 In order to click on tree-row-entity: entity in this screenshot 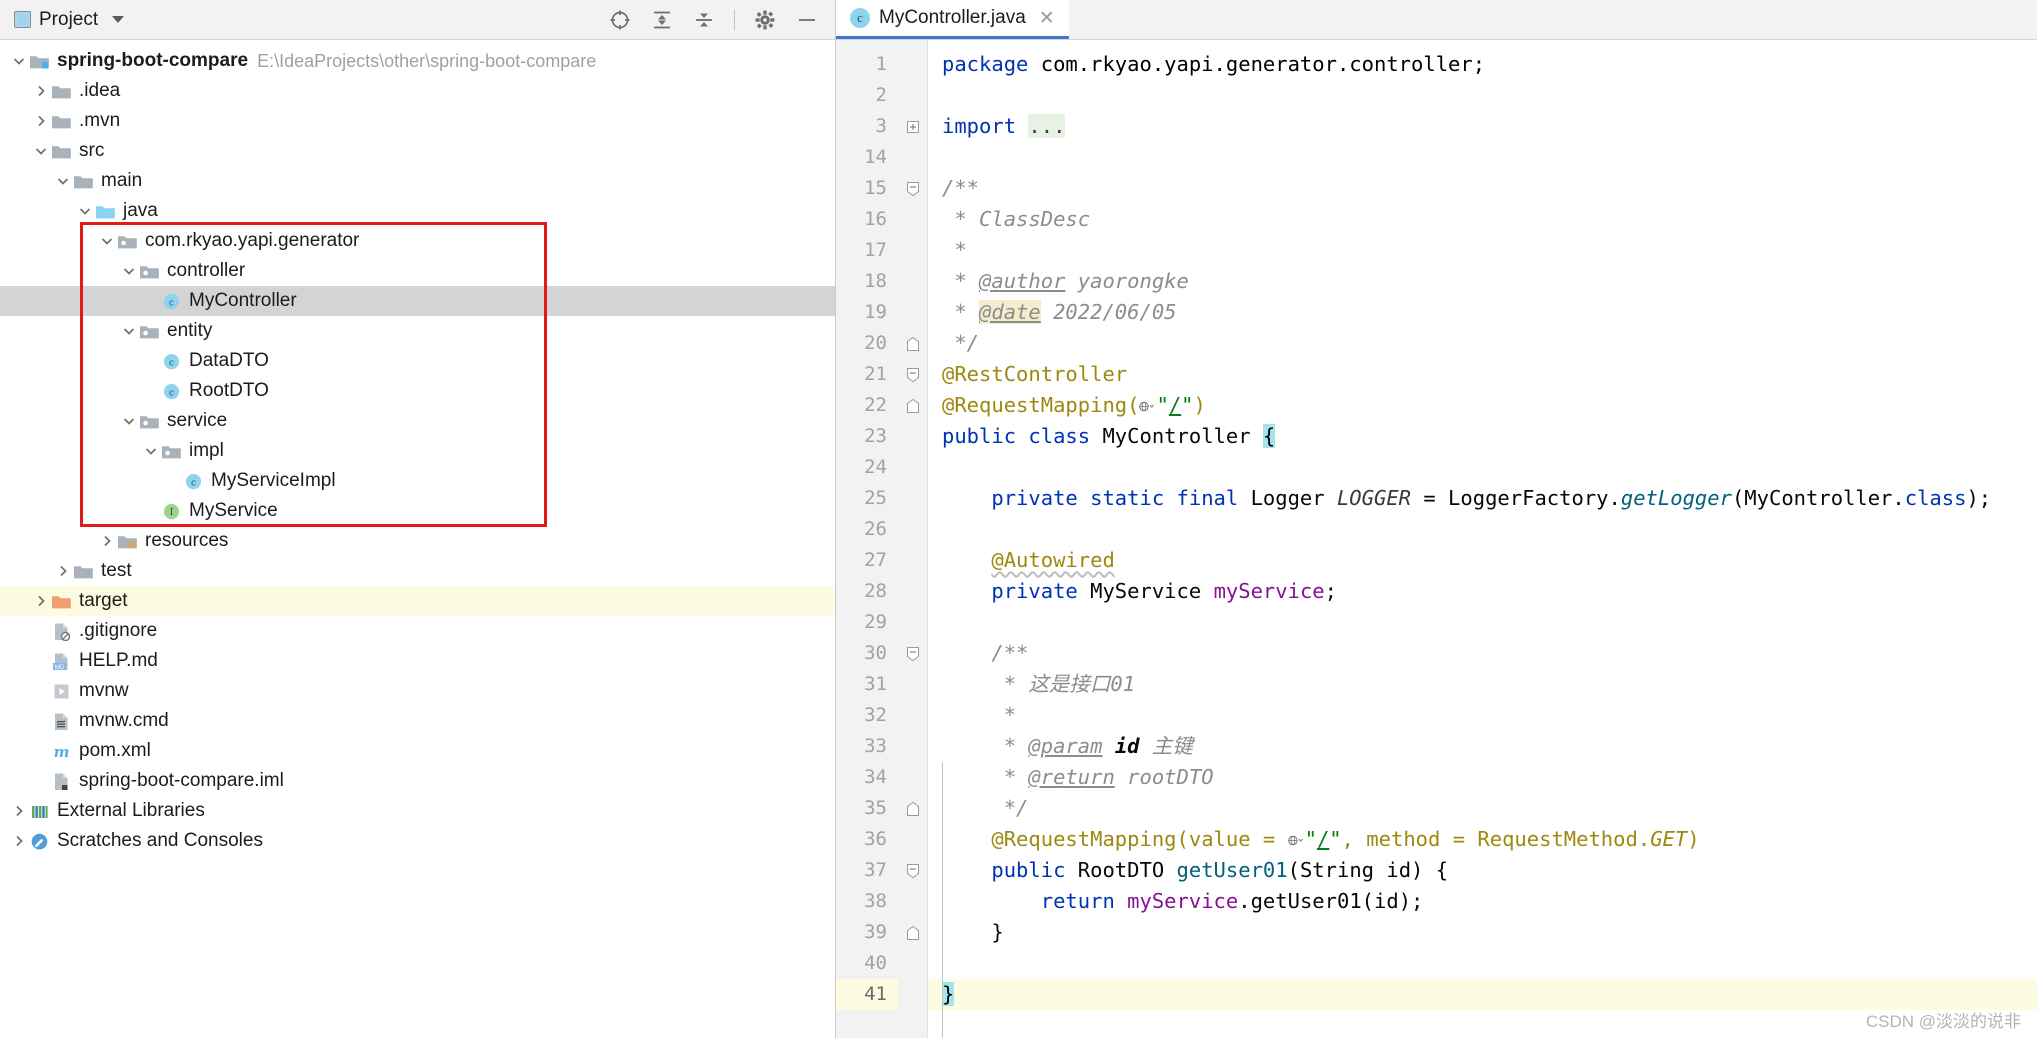, I will do `click(417, 331)`.